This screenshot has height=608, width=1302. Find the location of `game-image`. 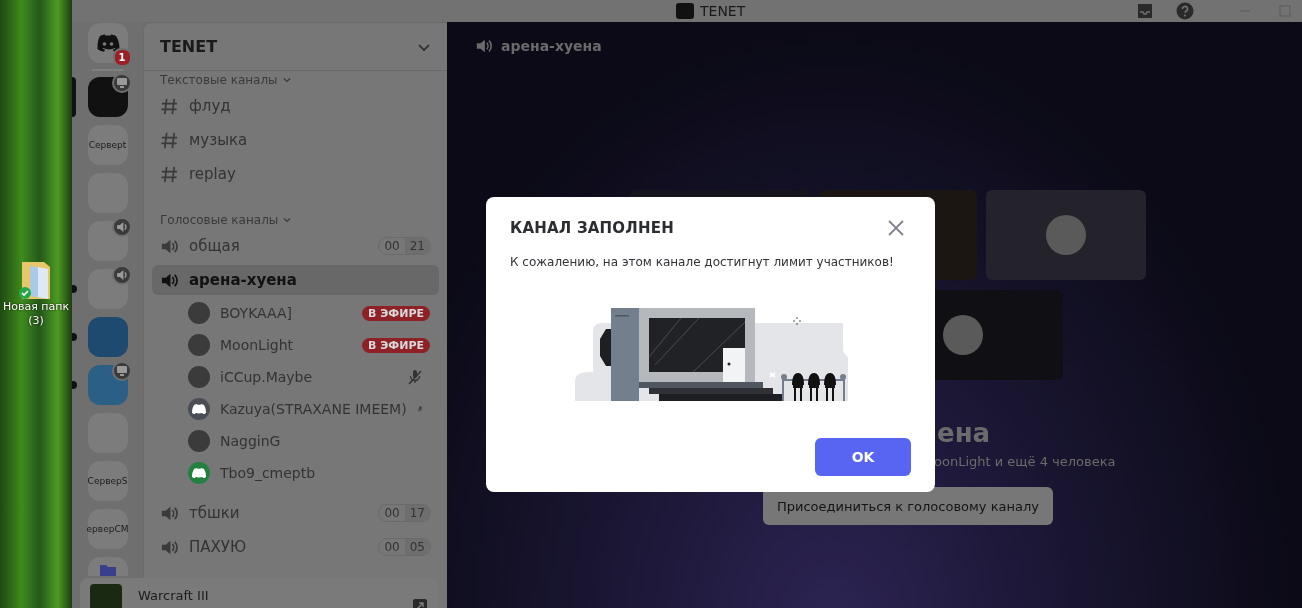

game-image is located at coordinates (106, 596).